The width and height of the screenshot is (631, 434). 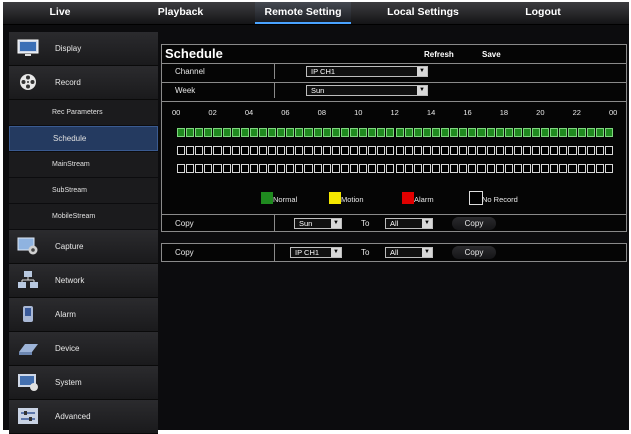 I want to click on sidebar-item-record: Record, so click(x=83, y=83).